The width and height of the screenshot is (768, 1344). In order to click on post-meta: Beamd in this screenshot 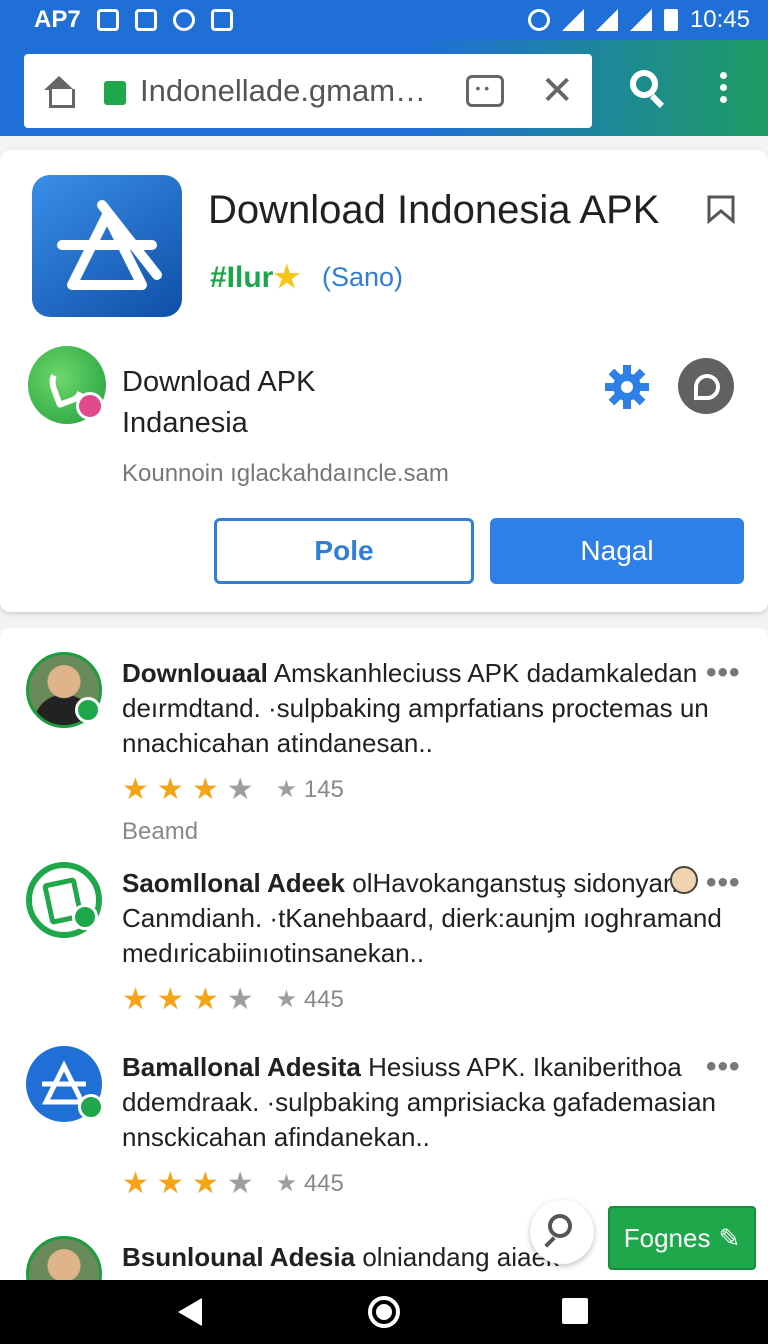, I will do `click(160, 831)`.